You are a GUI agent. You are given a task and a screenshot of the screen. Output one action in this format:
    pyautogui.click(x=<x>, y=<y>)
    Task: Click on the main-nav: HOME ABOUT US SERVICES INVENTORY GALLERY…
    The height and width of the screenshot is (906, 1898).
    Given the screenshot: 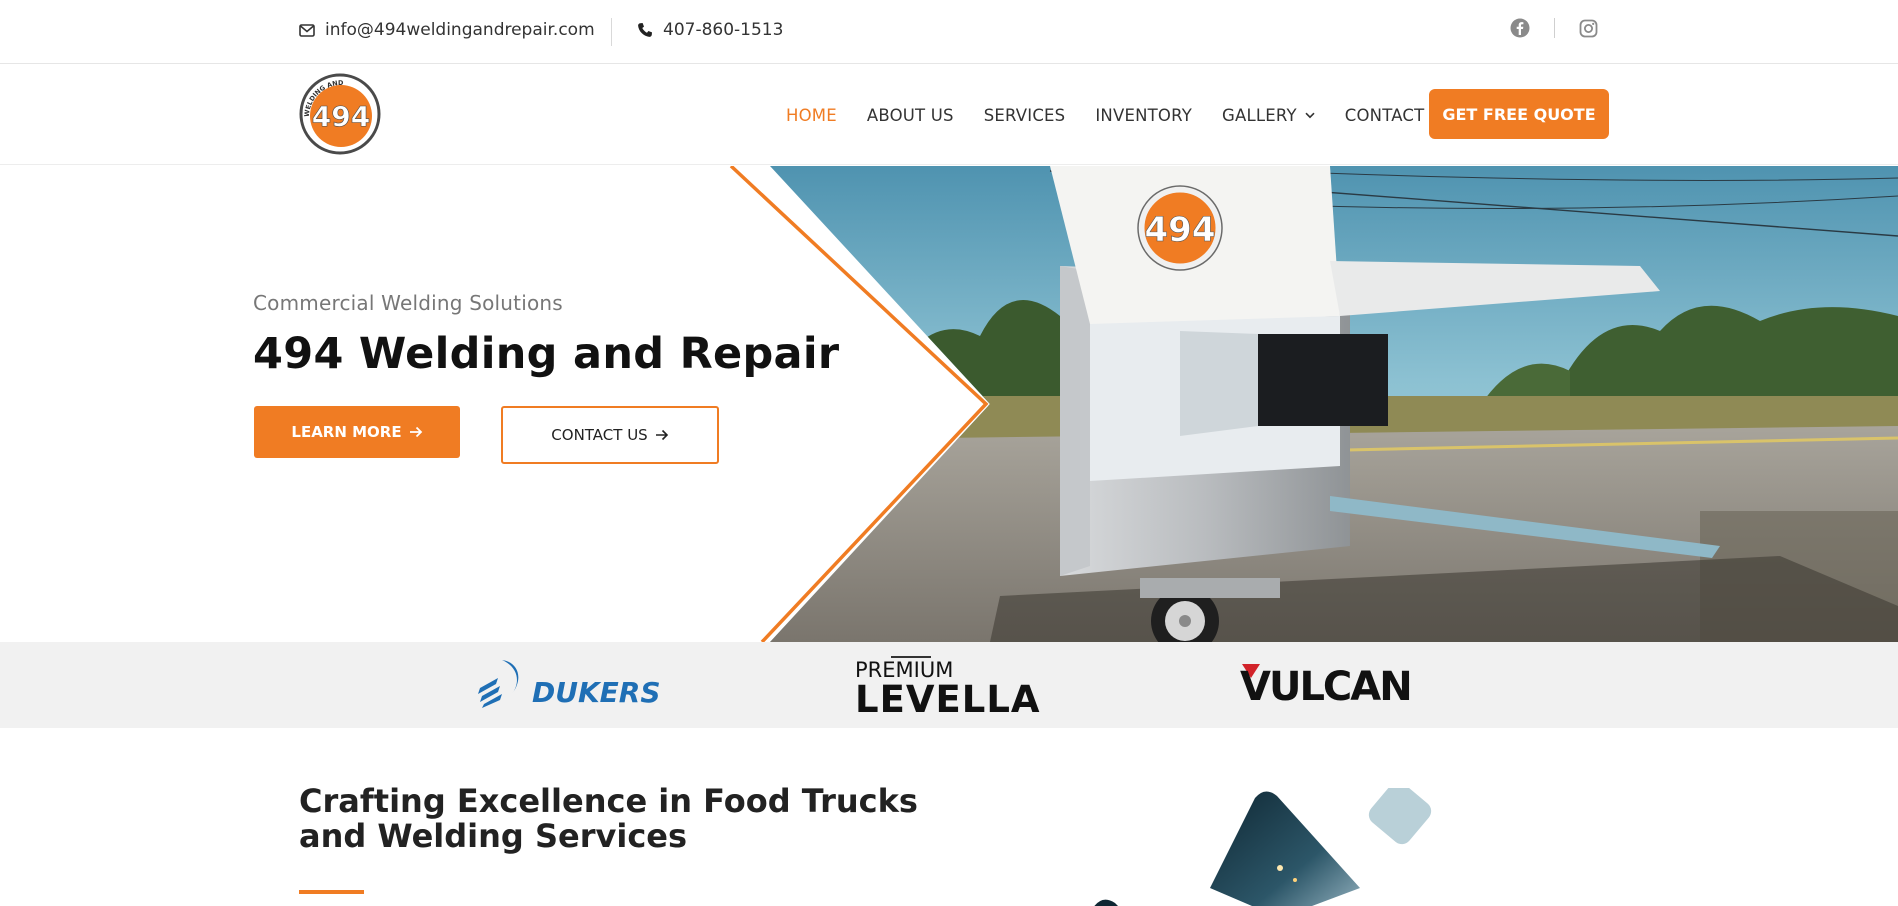 What is the action you would take?
    pyautogui.click(x=1120, y=115)
    